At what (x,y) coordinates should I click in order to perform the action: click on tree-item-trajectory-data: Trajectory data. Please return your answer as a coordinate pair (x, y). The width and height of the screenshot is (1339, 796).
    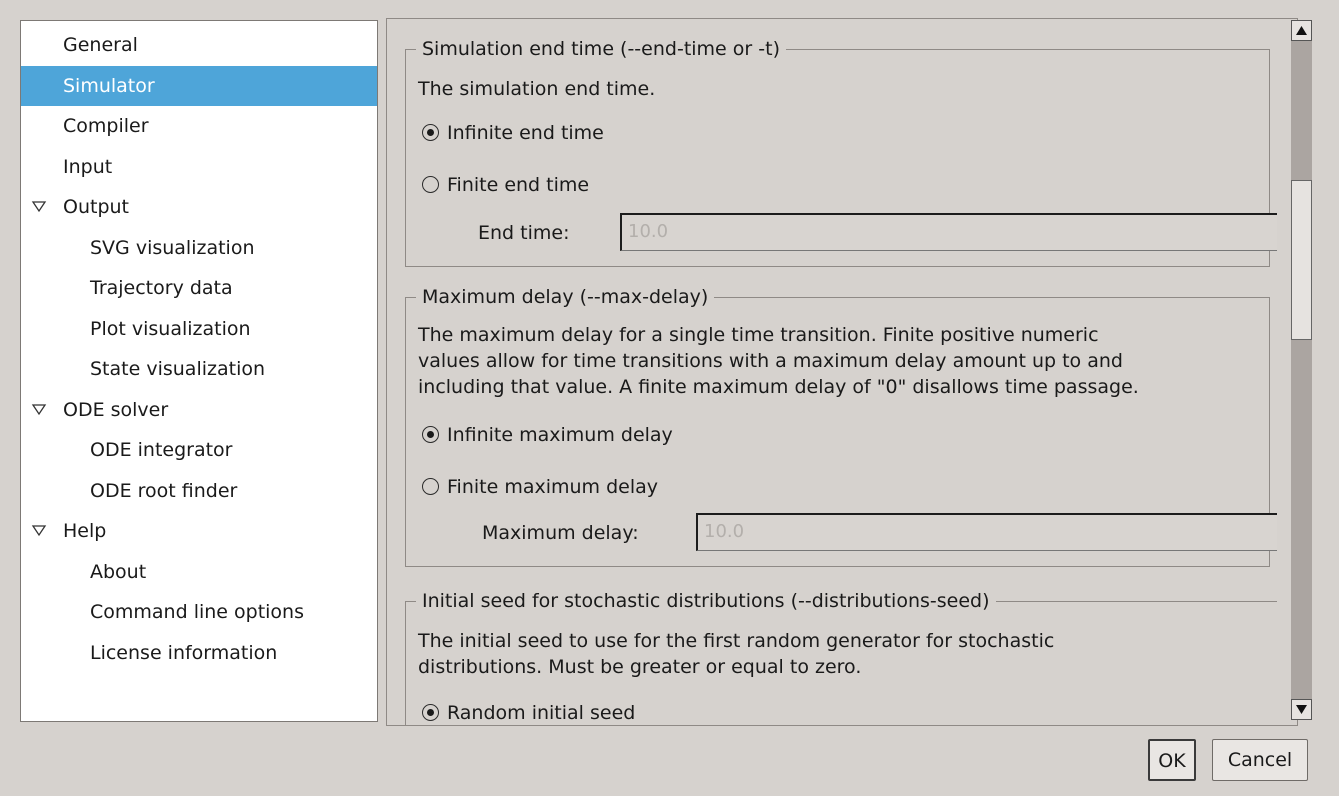
    Looking at the image, I should click on (199, 288).